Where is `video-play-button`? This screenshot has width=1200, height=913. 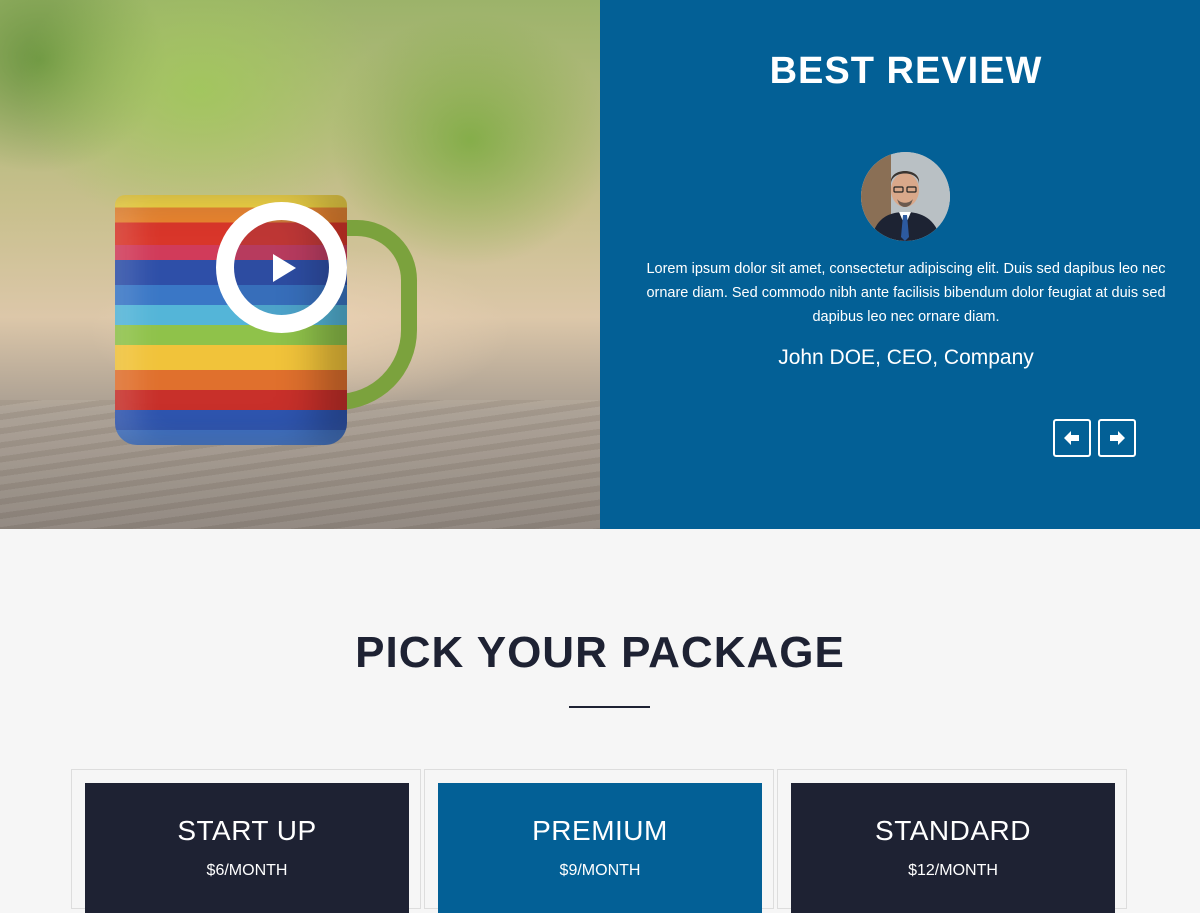 video-play-button is located at coordinates (281, 267).